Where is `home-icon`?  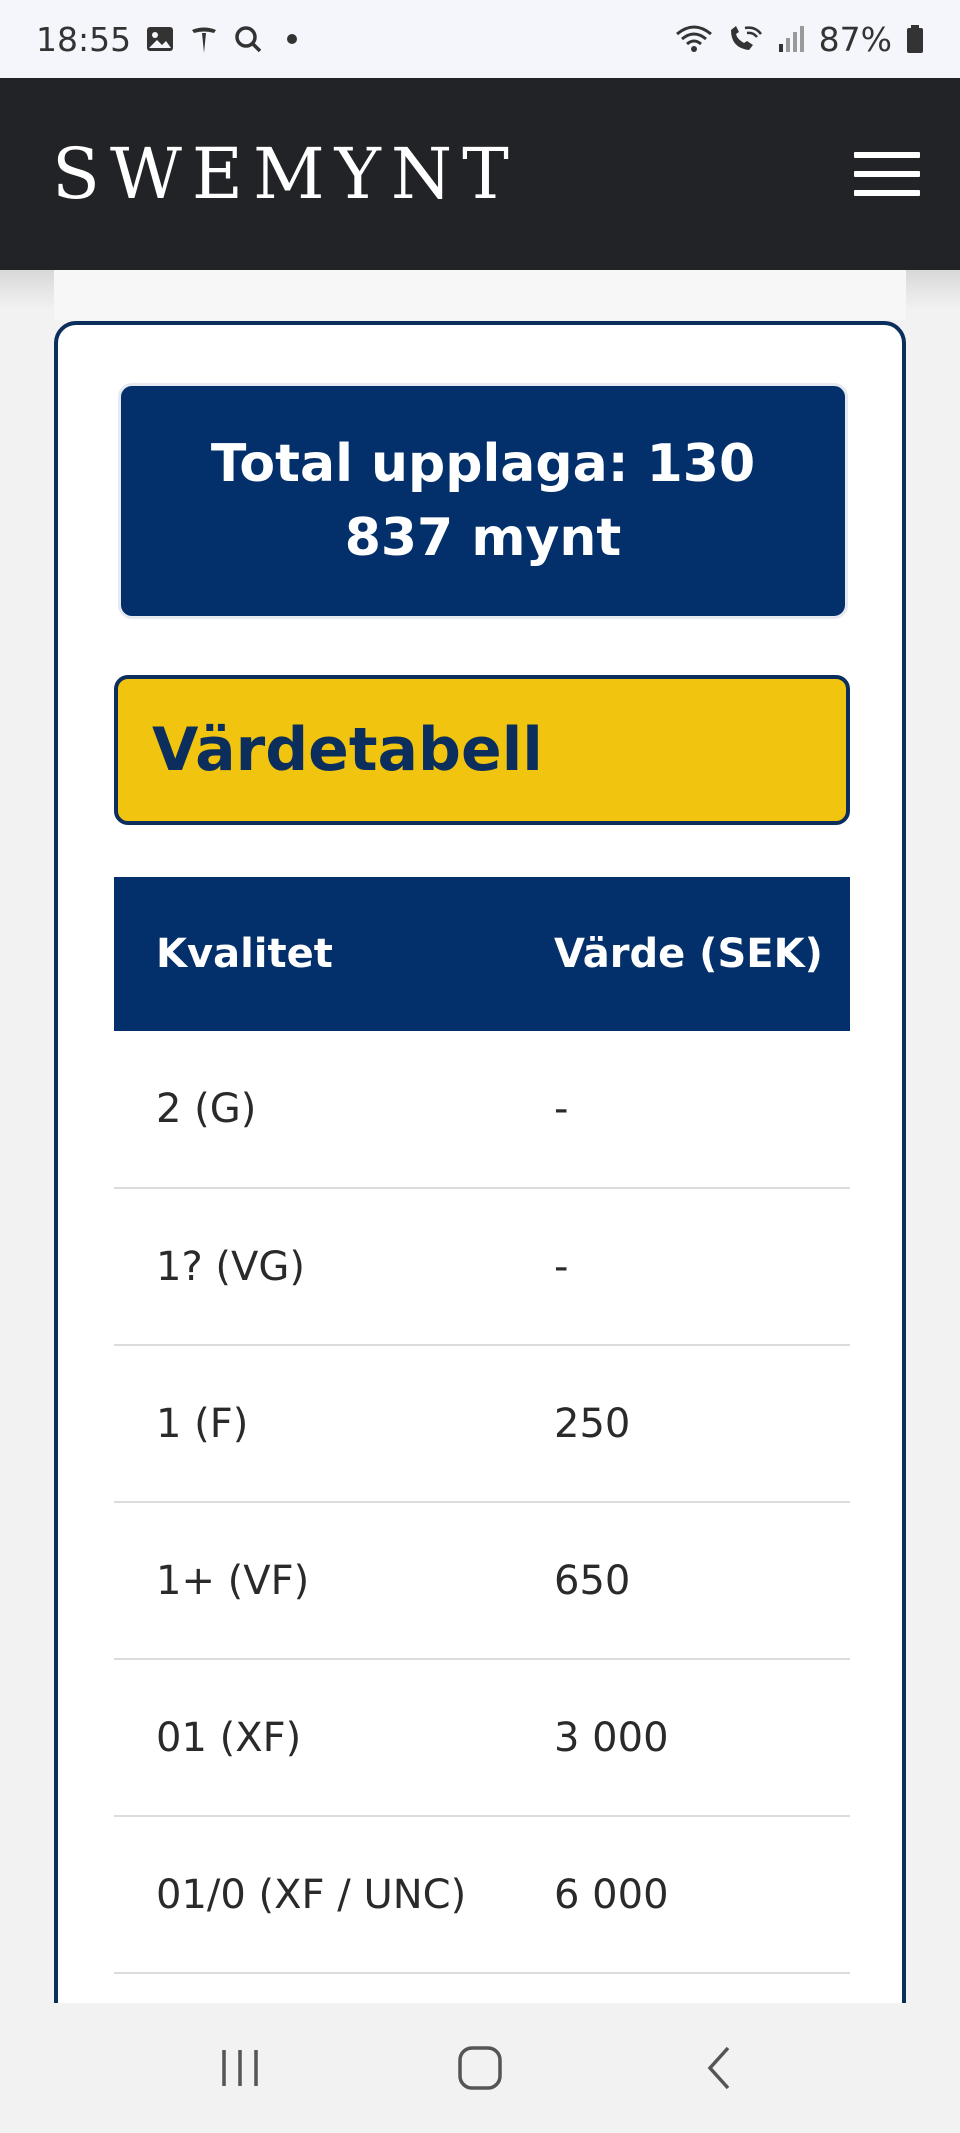
home-icon is located at coordinates (480, 2068).